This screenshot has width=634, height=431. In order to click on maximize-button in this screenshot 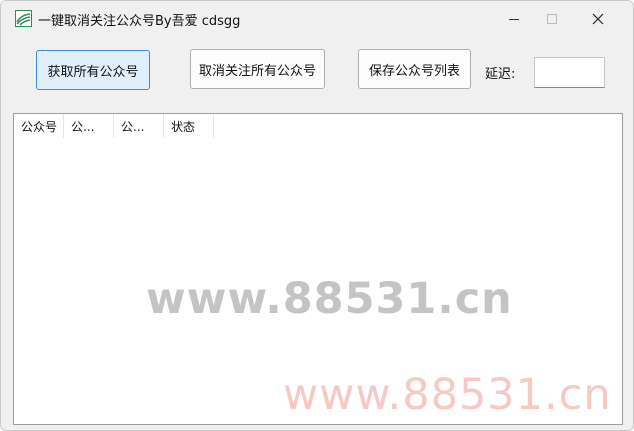, I will do `click(552, 19)`.